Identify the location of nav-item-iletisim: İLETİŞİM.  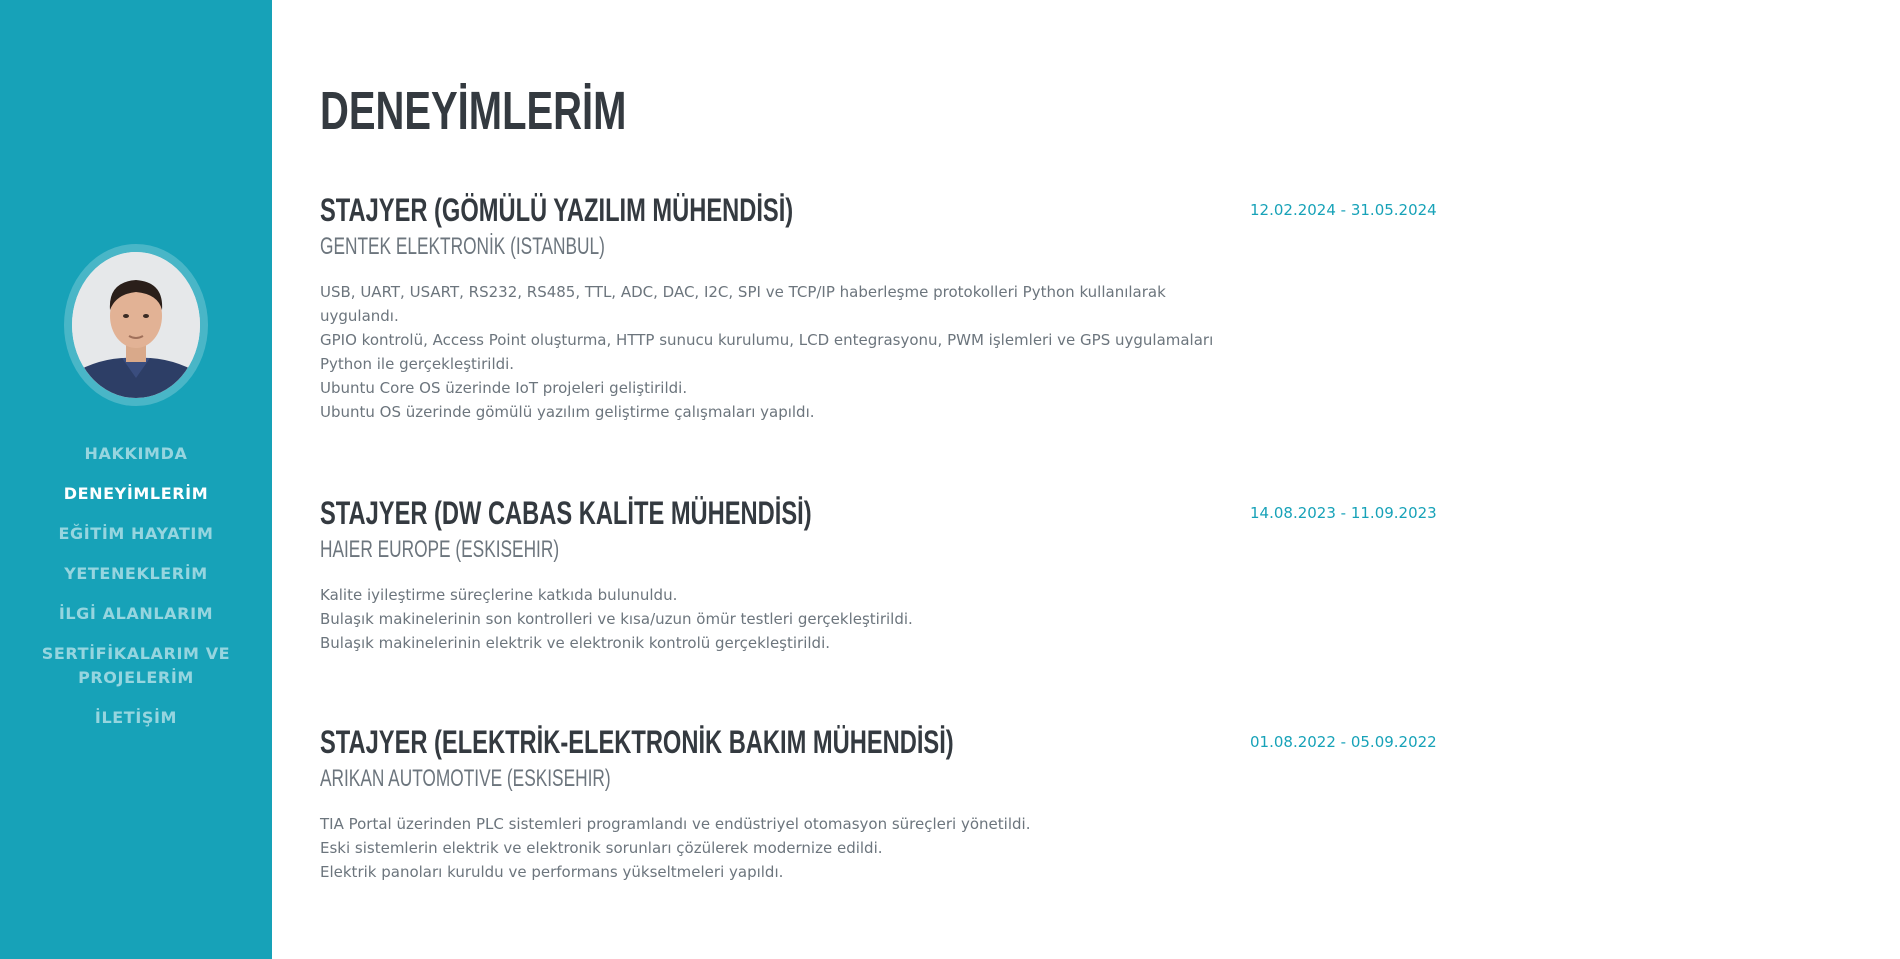
(136, 718).